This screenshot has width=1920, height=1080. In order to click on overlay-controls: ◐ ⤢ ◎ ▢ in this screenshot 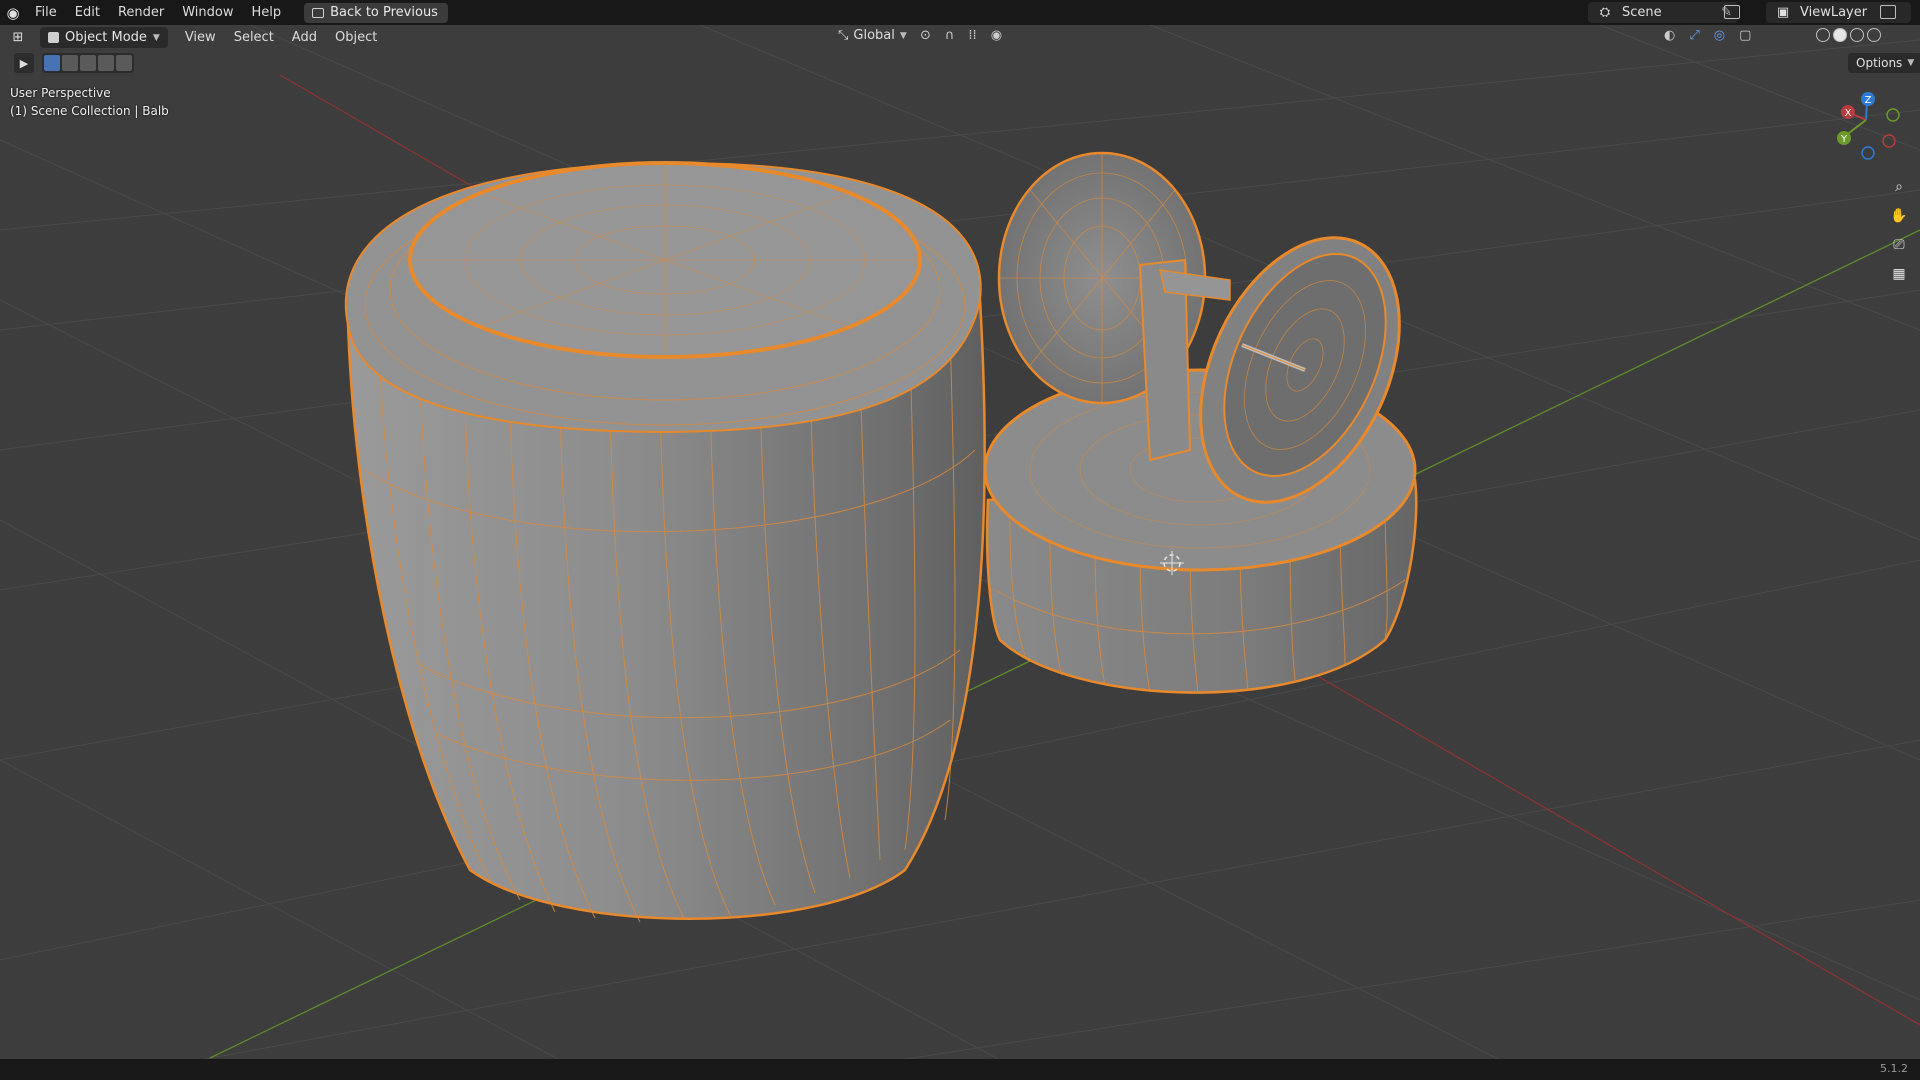, I will do `click(1707, 35)`.